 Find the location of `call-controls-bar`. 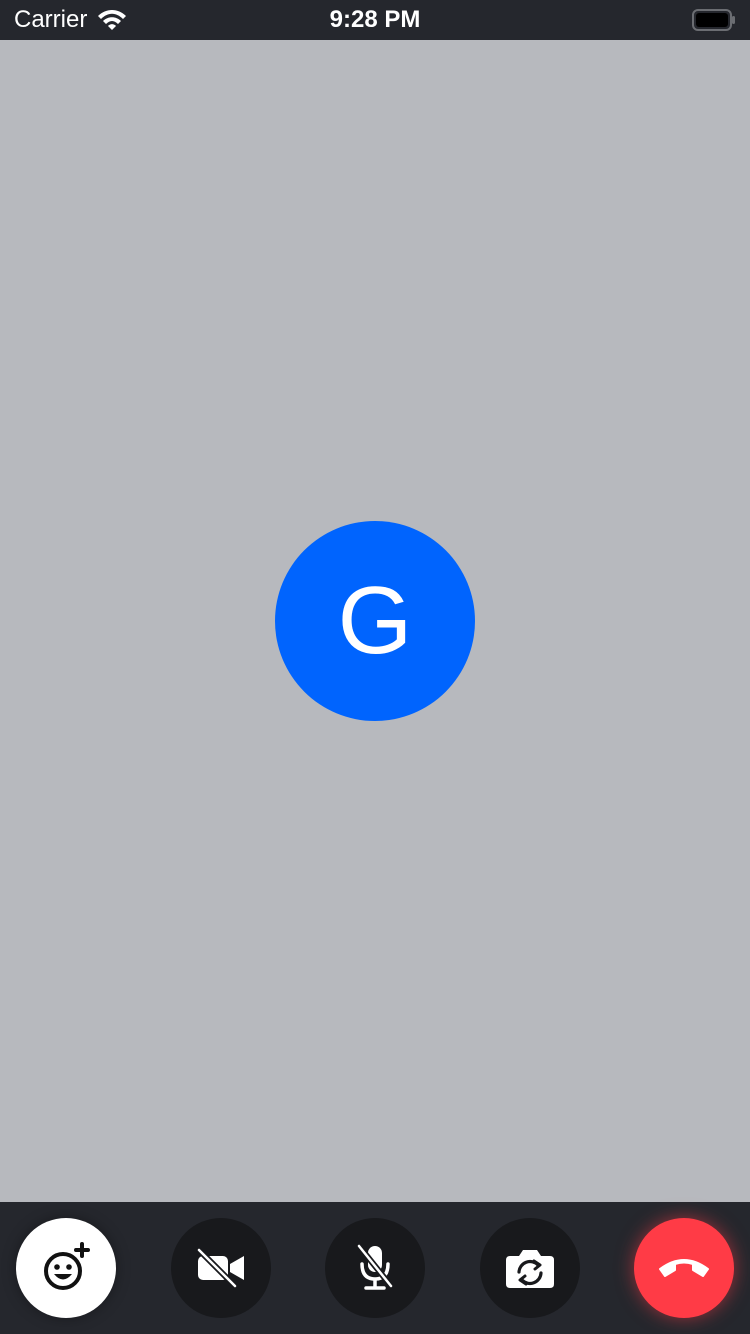

call-controls-bar is located at coordinates (375, 1268).